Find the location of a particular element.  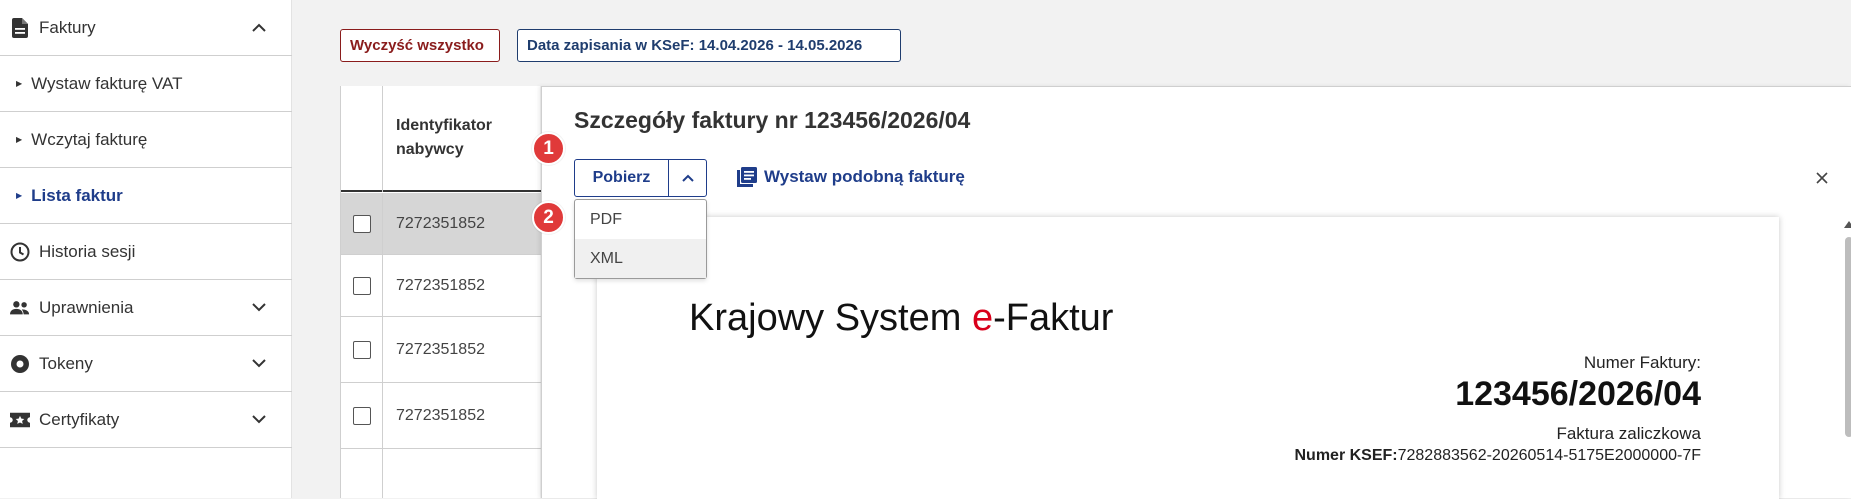

sidebar-item-label: Lista faktur is located at coordinates (77, 195).